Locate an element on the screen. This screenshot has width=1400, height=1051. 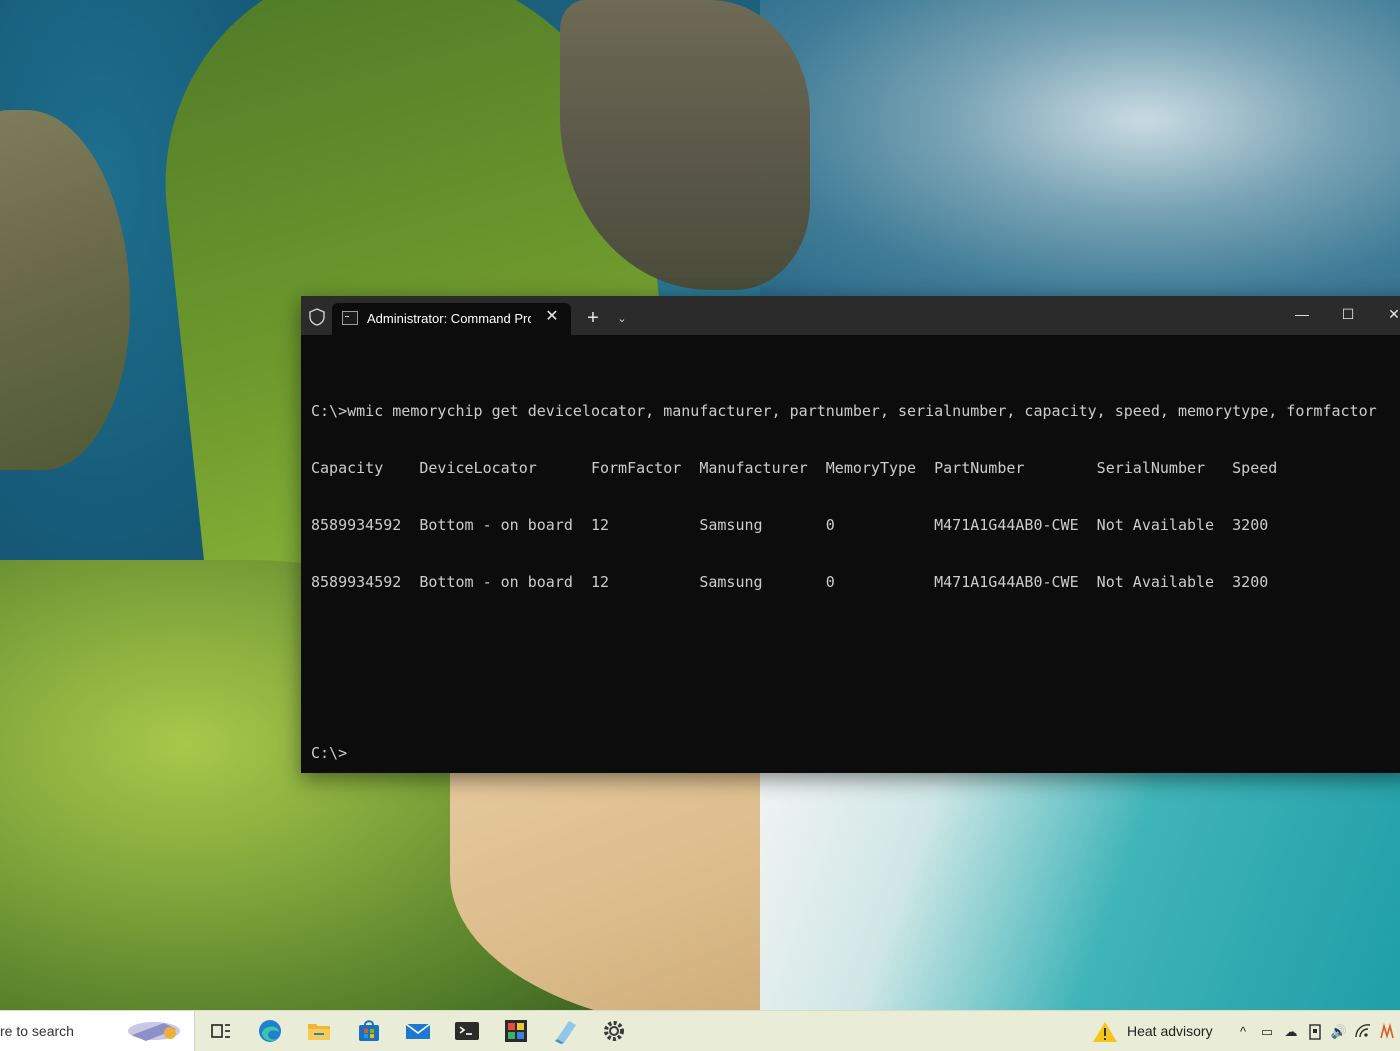
settings-icon is located at coordinates (614, 1031).